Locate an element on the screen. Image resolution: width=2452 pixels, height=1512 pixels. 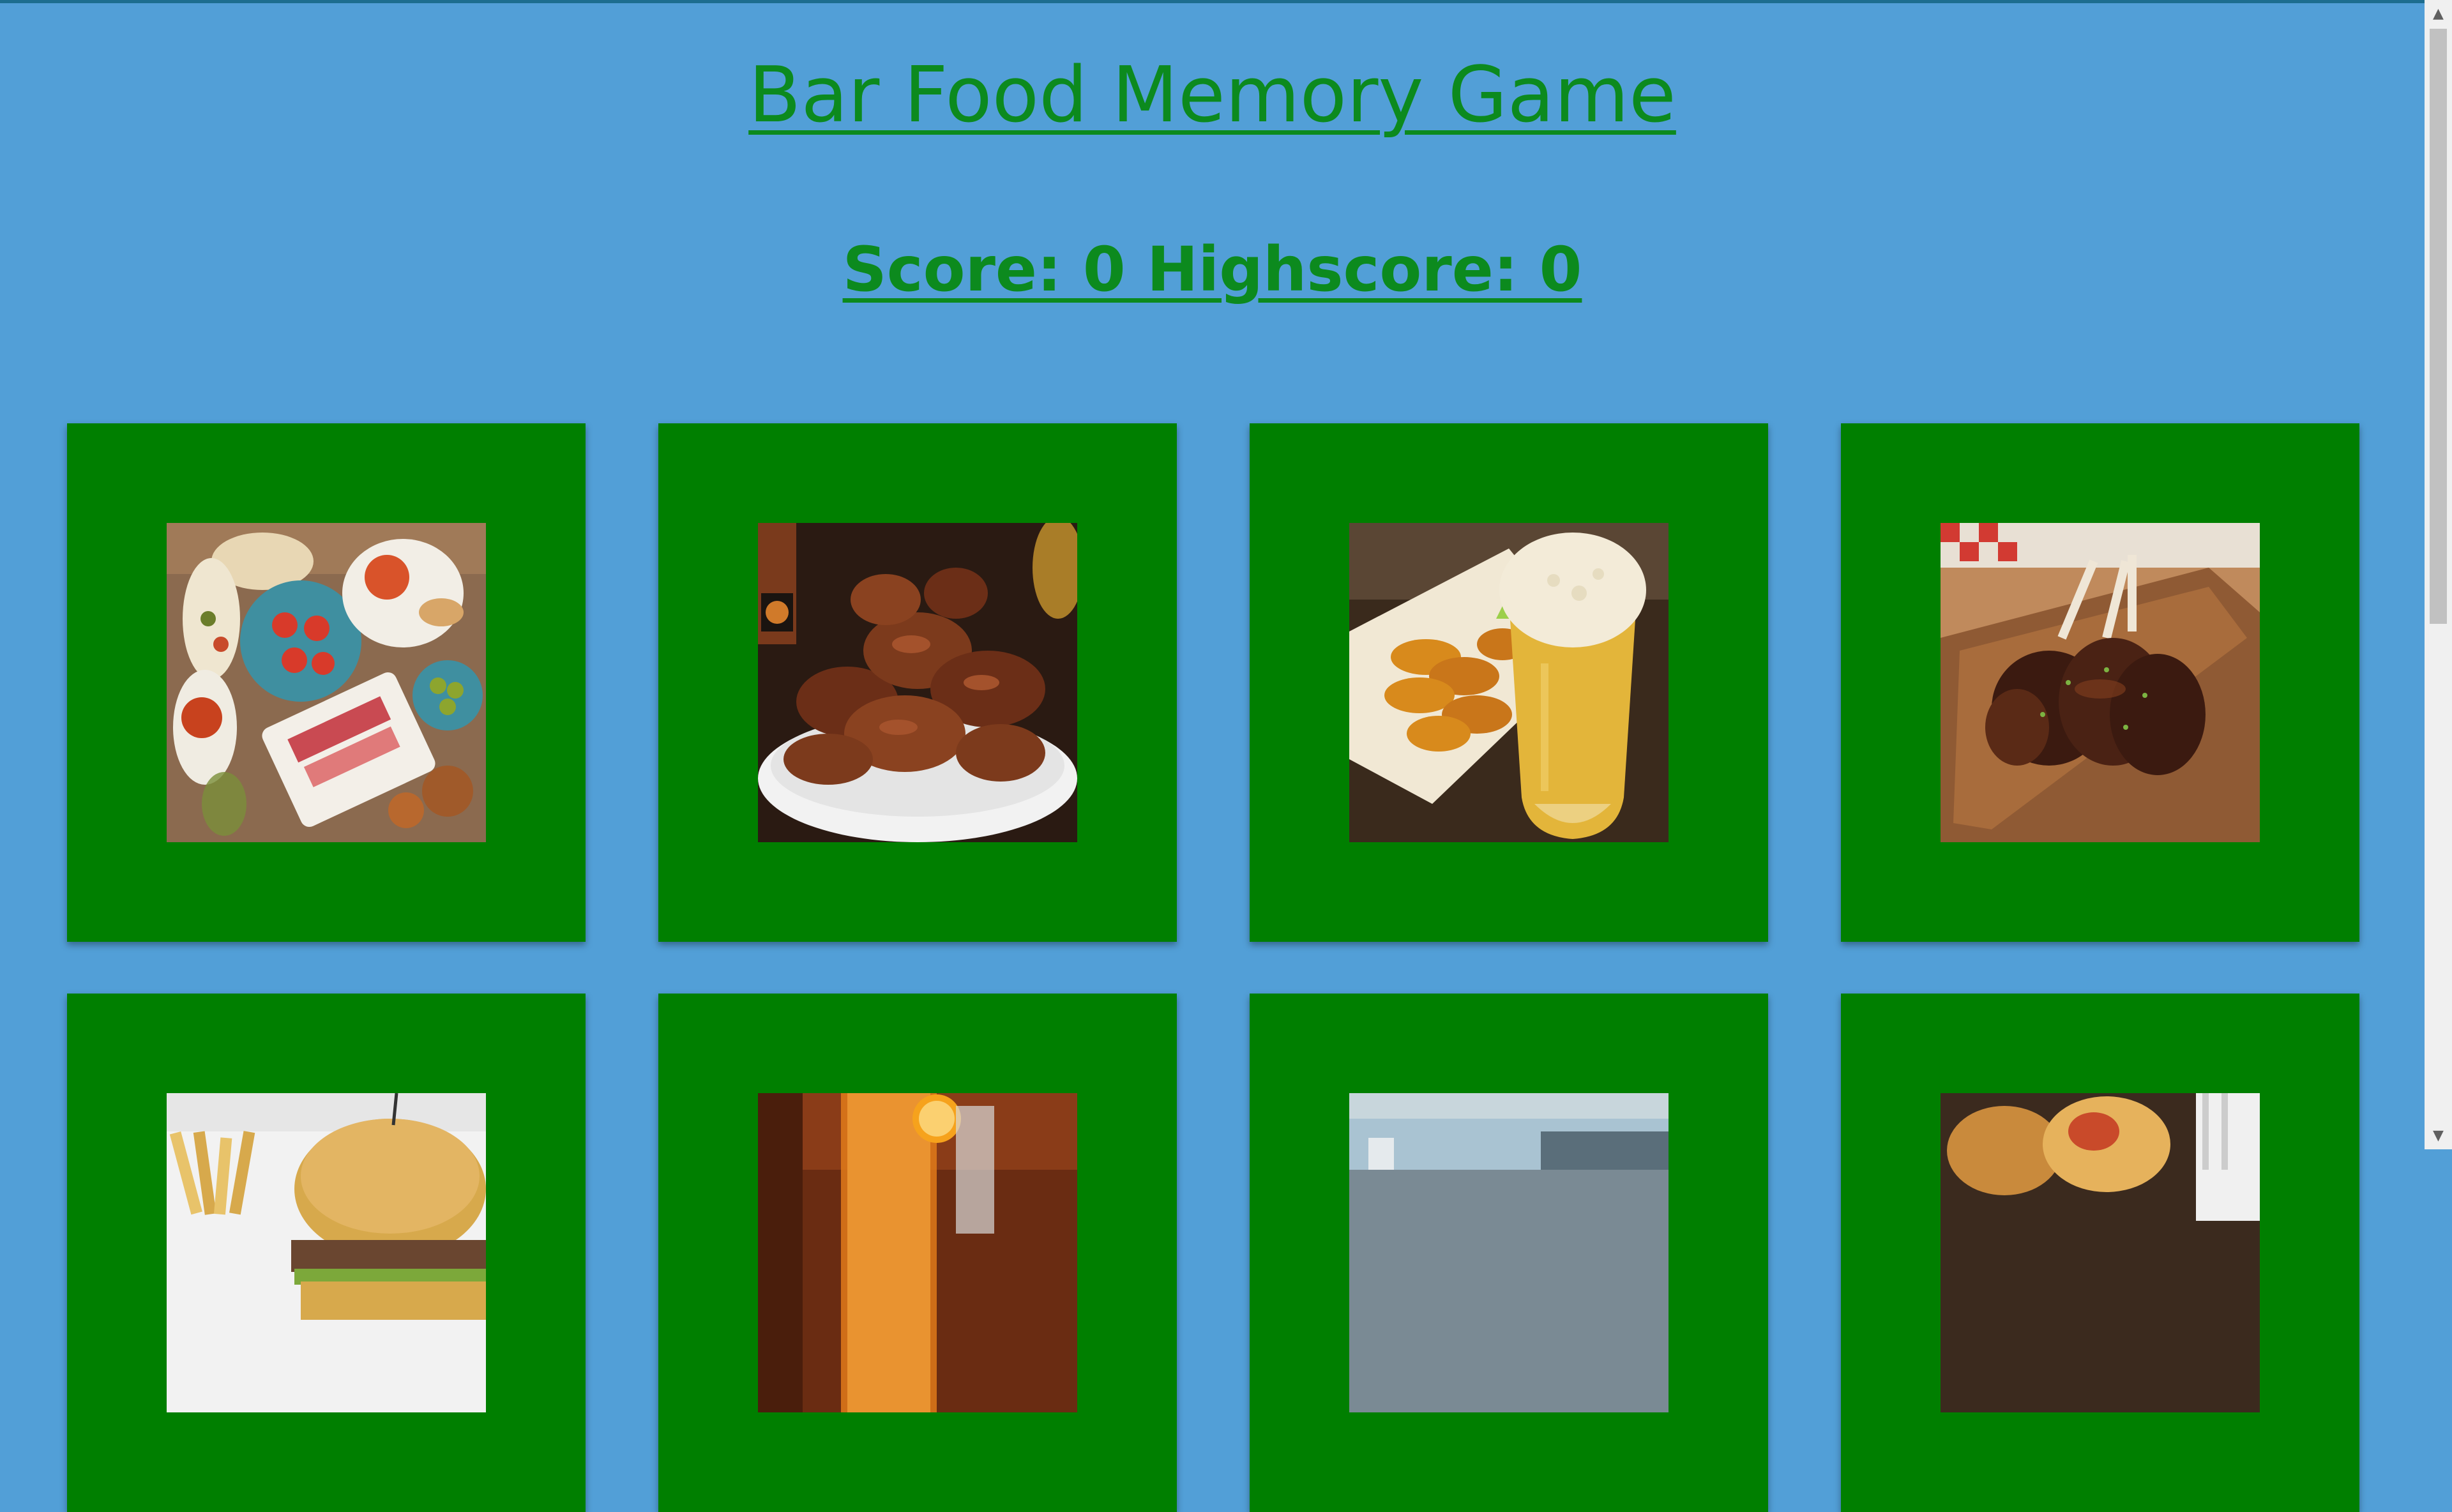
wings-and-beer-image is located at coordinates (1509, 682).